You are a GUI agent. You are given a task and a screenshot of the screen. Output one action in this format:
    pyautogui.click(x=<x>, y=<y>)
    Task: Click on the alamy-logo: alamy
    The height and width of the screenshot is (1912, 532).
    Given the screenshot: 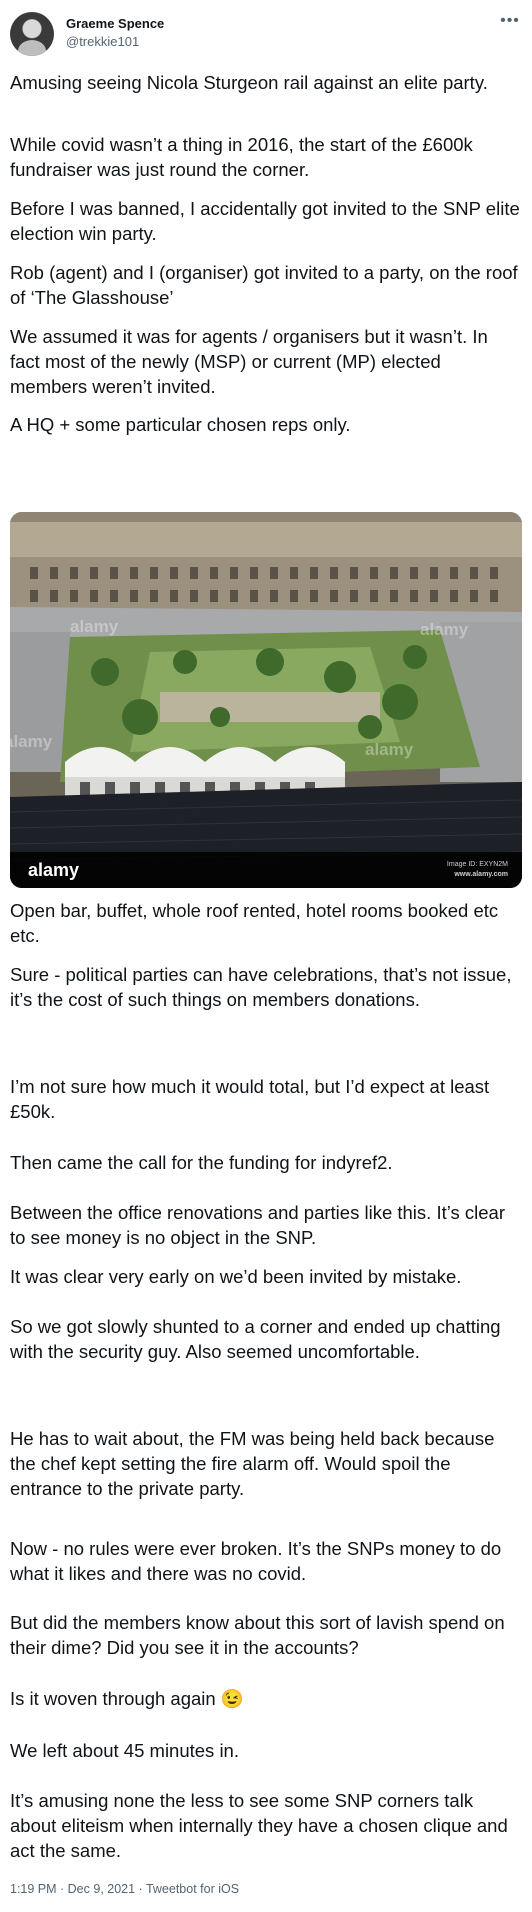 What is the action you would take?
    pyautogui.click(x=54, y=870)
    